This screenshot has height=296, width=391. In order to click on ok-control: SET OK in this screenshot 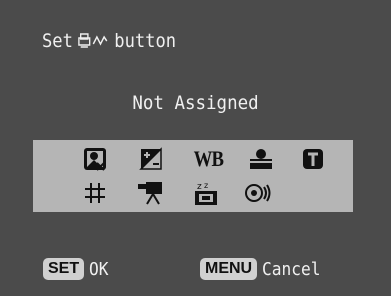, I will do `click(77, 269)`.